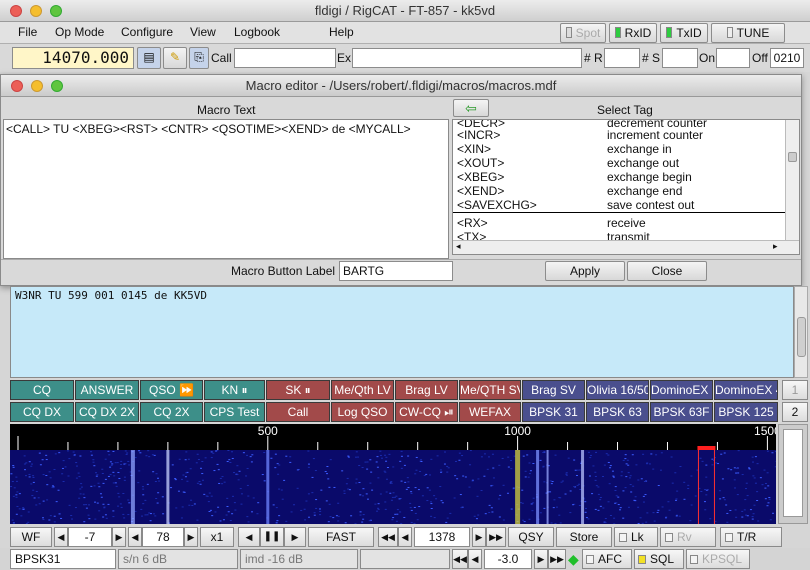 This screenshot has height=570, width=810. I want to click on pause-wf-icon: ❚❚, so click(272, 537).